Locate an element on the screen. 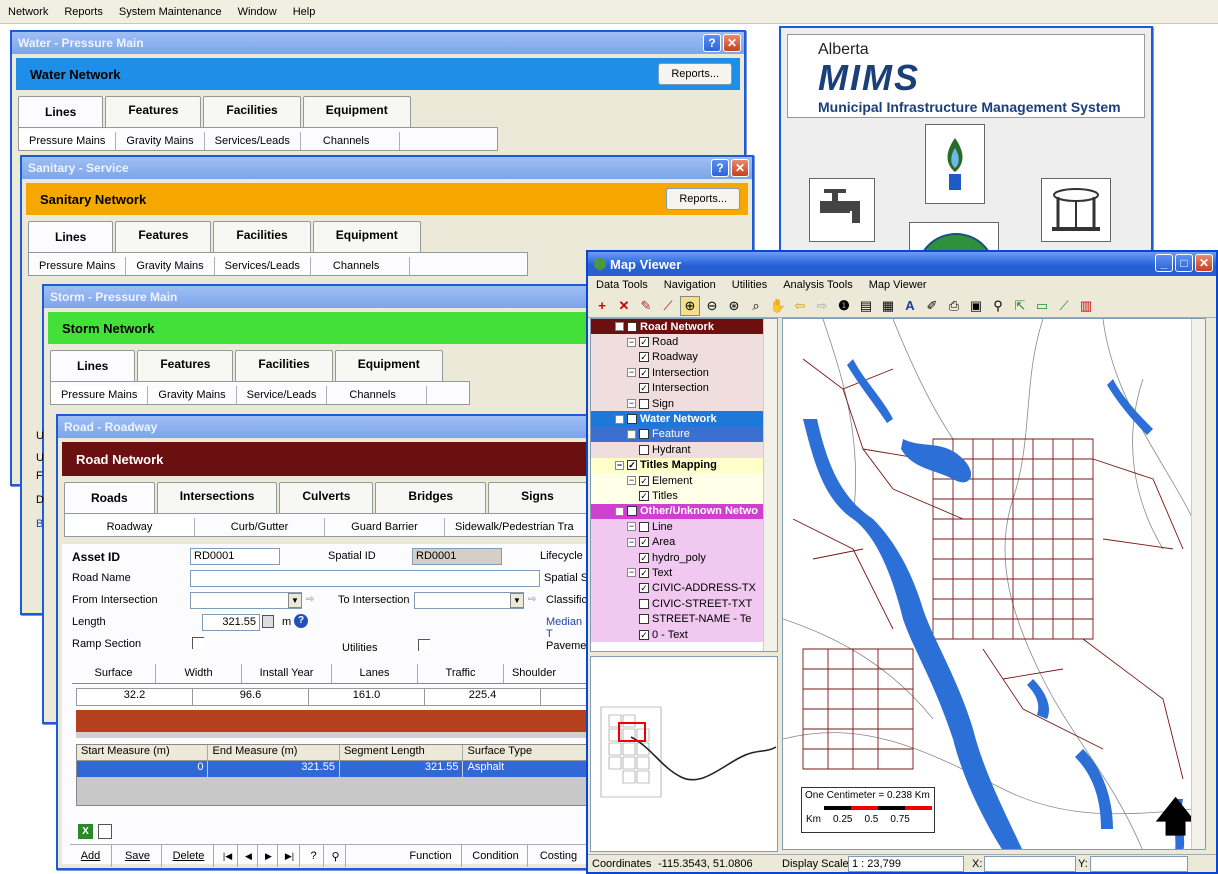 The height and width of the screenshot is (874, 1218). tab-intersections: Intersections is located at coordinates (217, 497).